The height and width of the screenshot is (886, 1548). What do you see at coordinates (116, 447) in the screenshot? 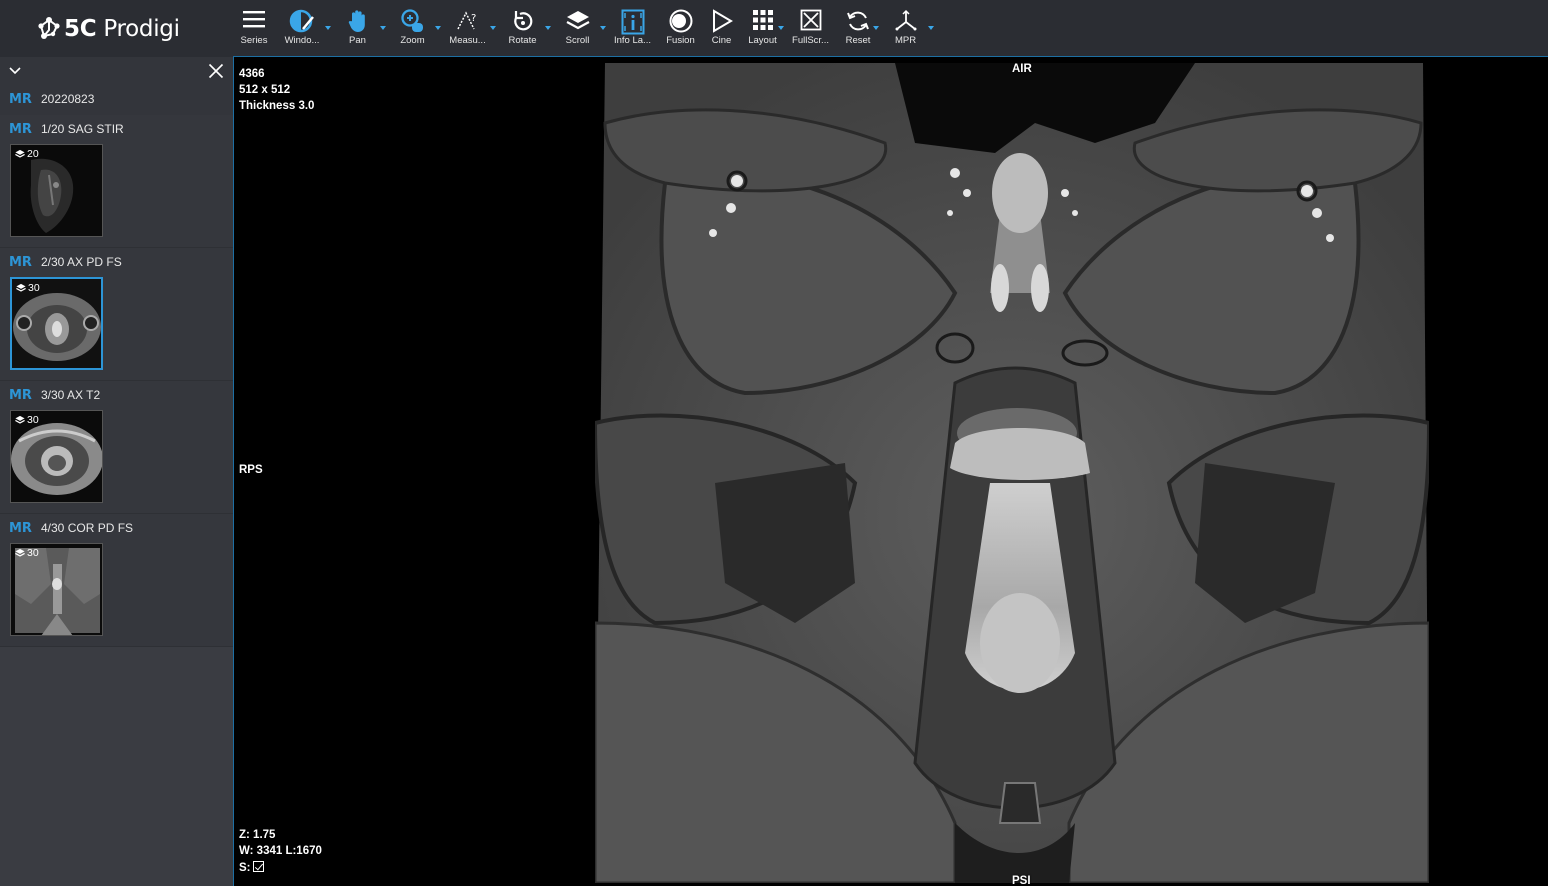
I see `series-item: MR 3/30 AX T2 30` at bounding box center [116, 447].